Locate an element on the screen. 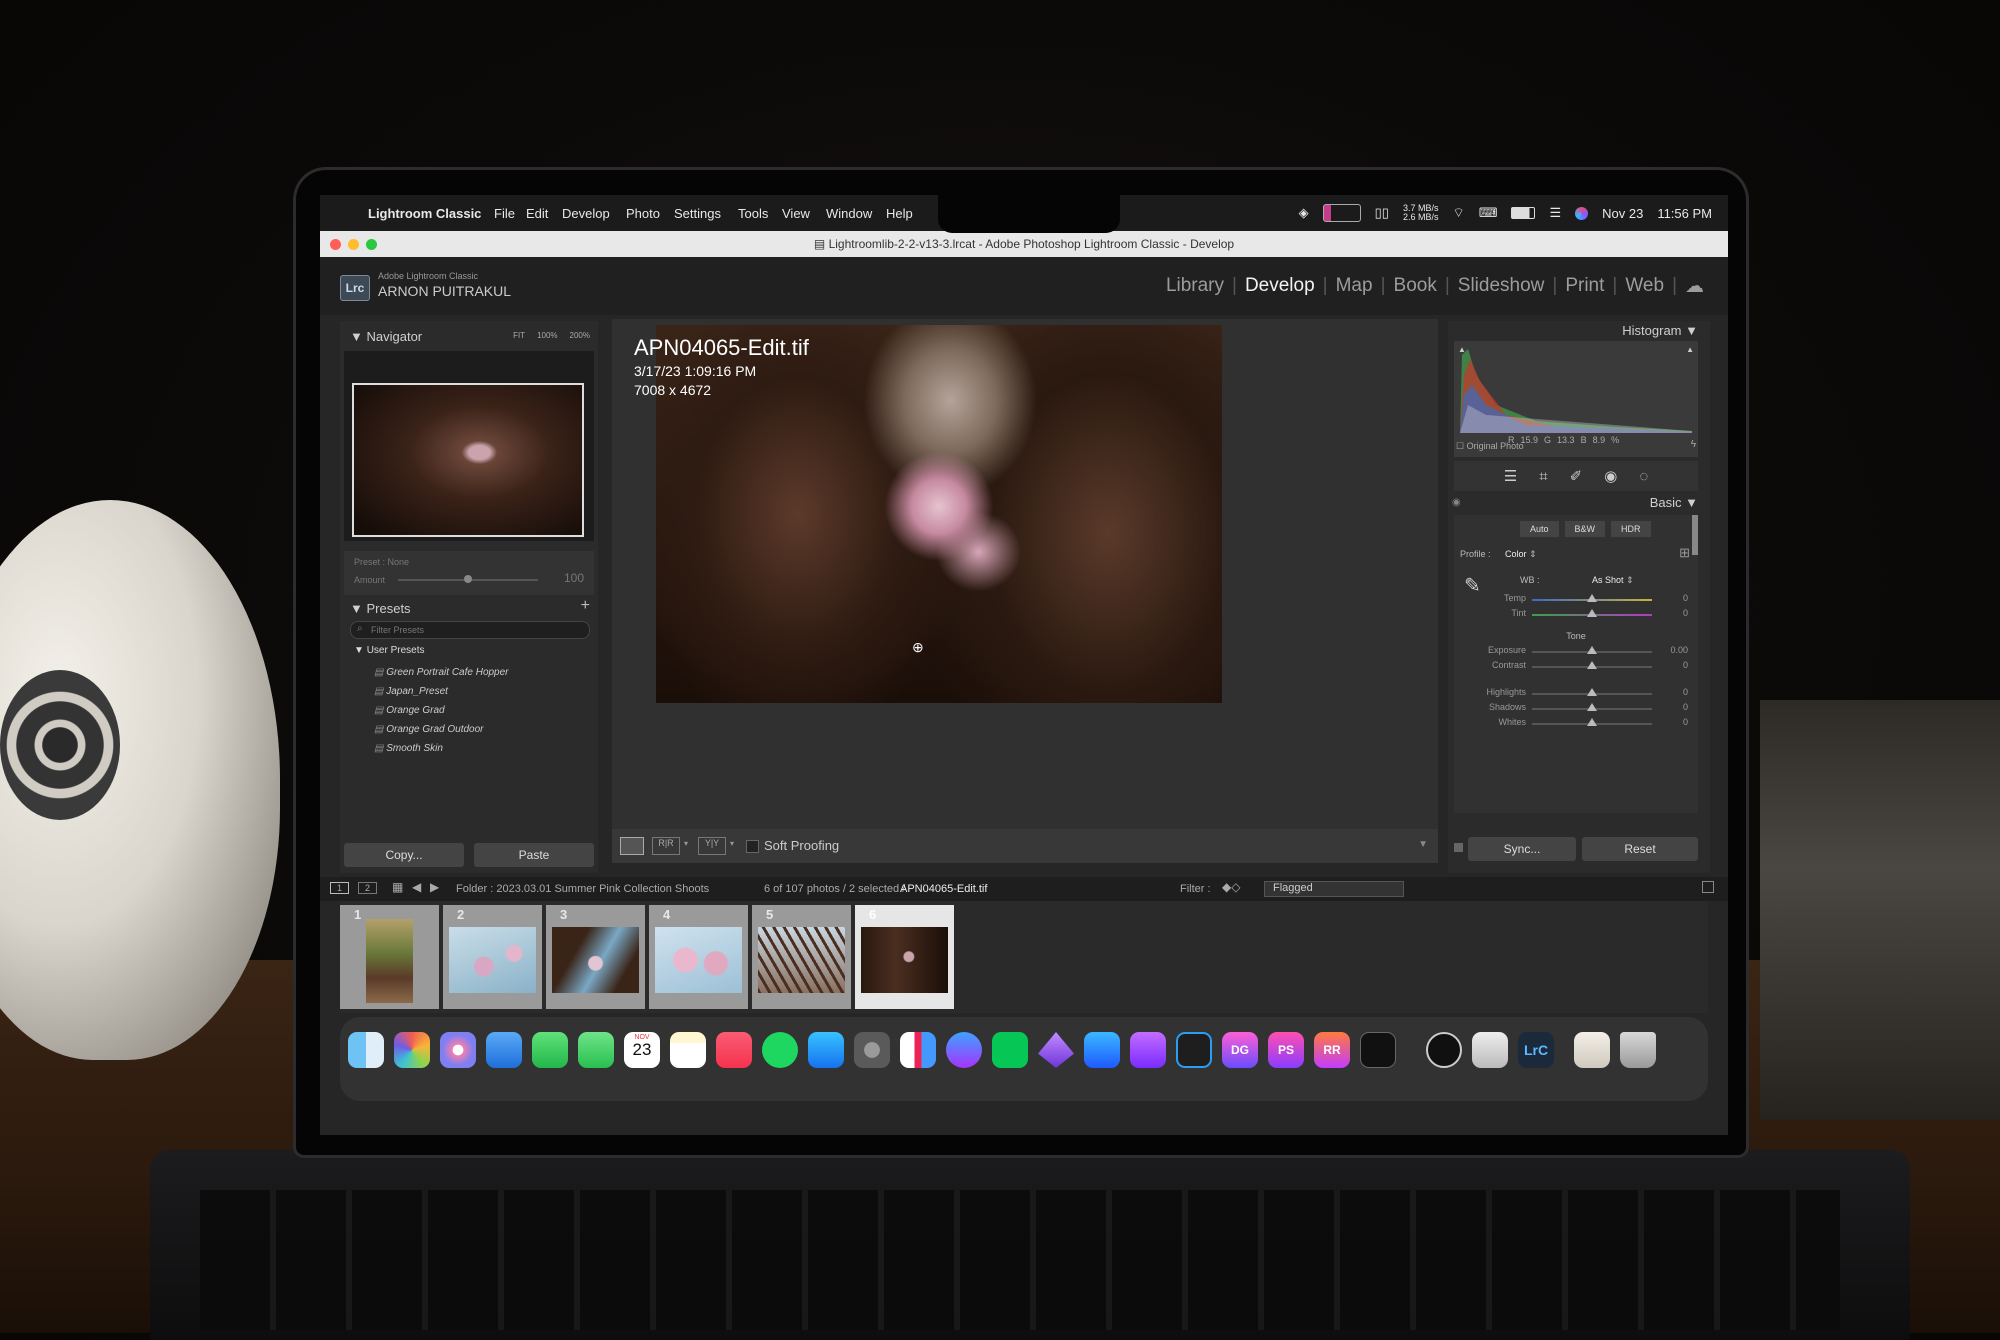  menu-settings: Settings is located at coordinates (697, 213).